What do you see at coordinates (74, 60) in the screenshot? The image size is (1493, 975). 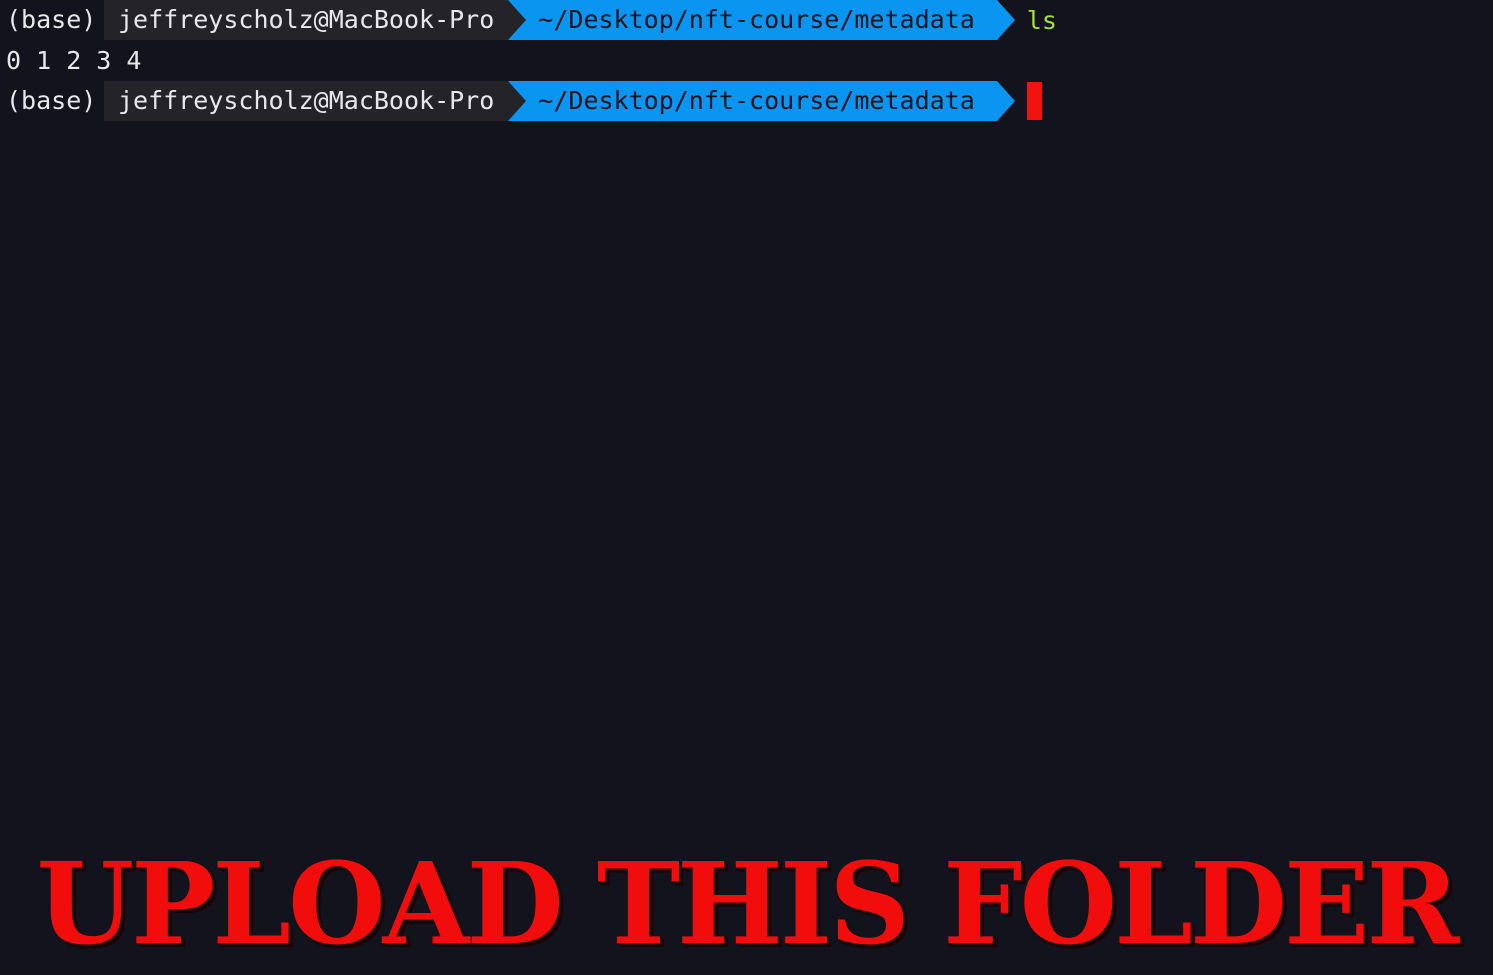 I see `output-text: 0 1 2 3 4` at bounding box center [74, 60].